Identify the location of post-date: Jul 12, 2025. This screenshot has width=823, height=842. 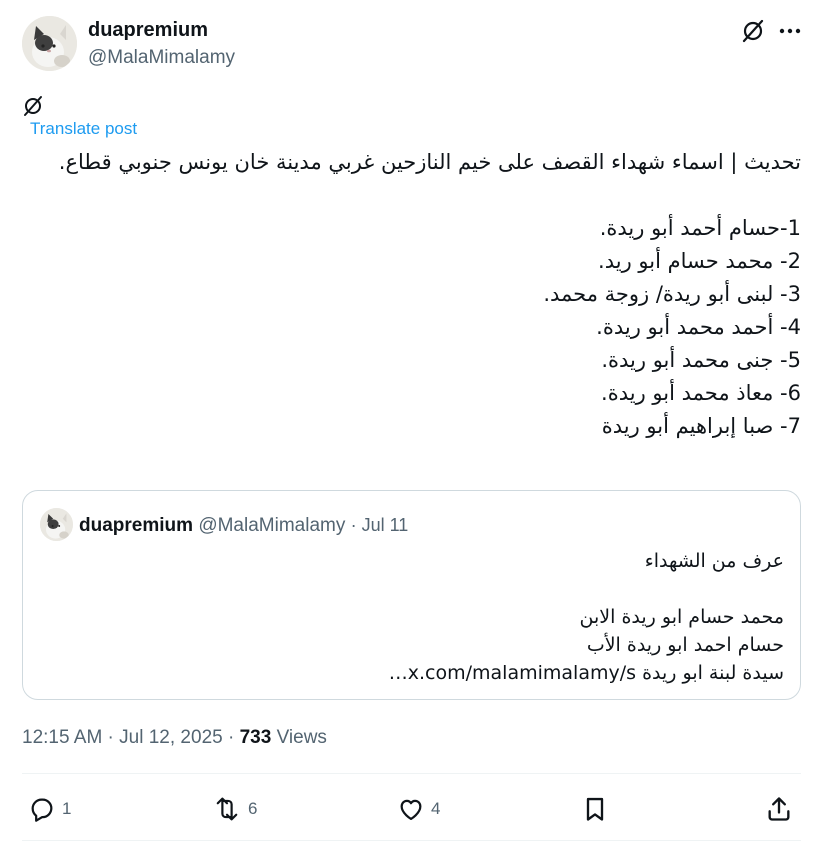
(171, 737).